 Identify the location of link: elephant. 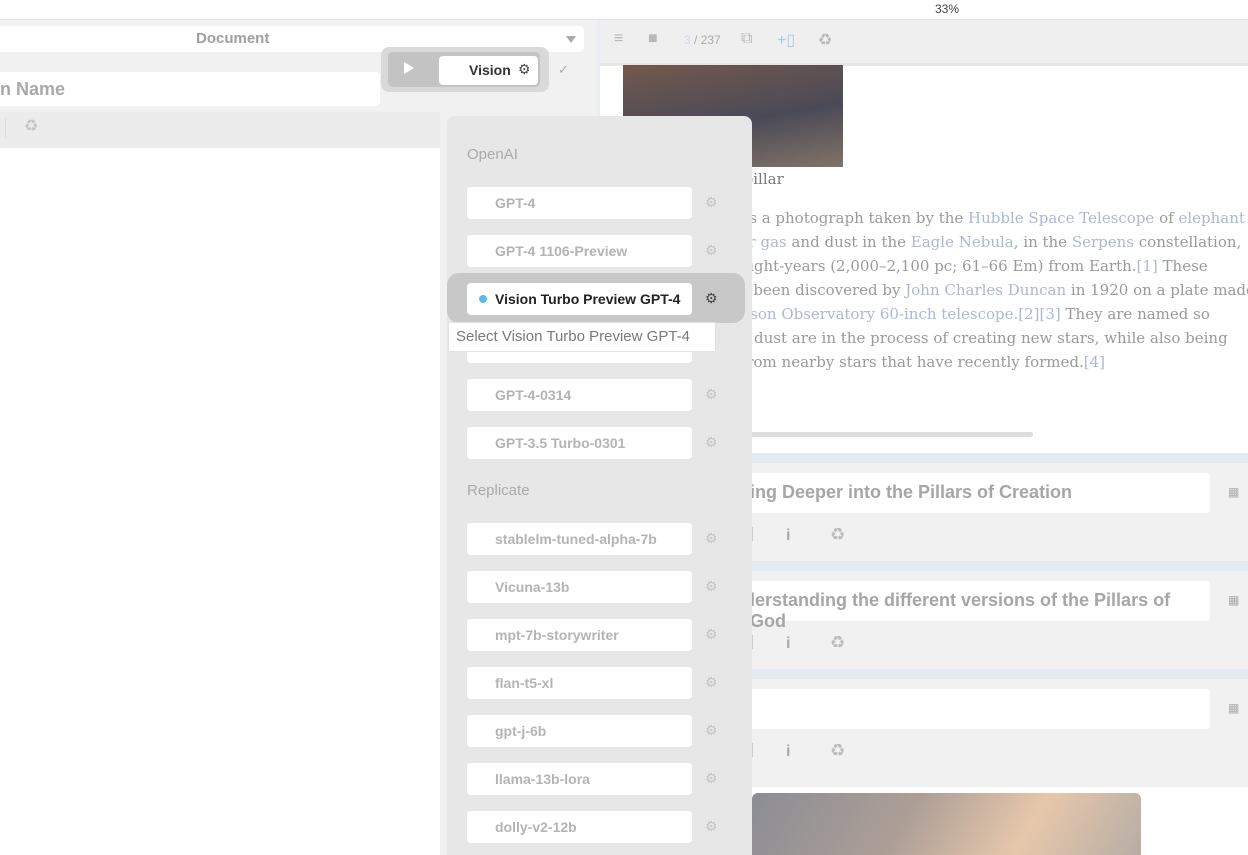
(1211, 218).